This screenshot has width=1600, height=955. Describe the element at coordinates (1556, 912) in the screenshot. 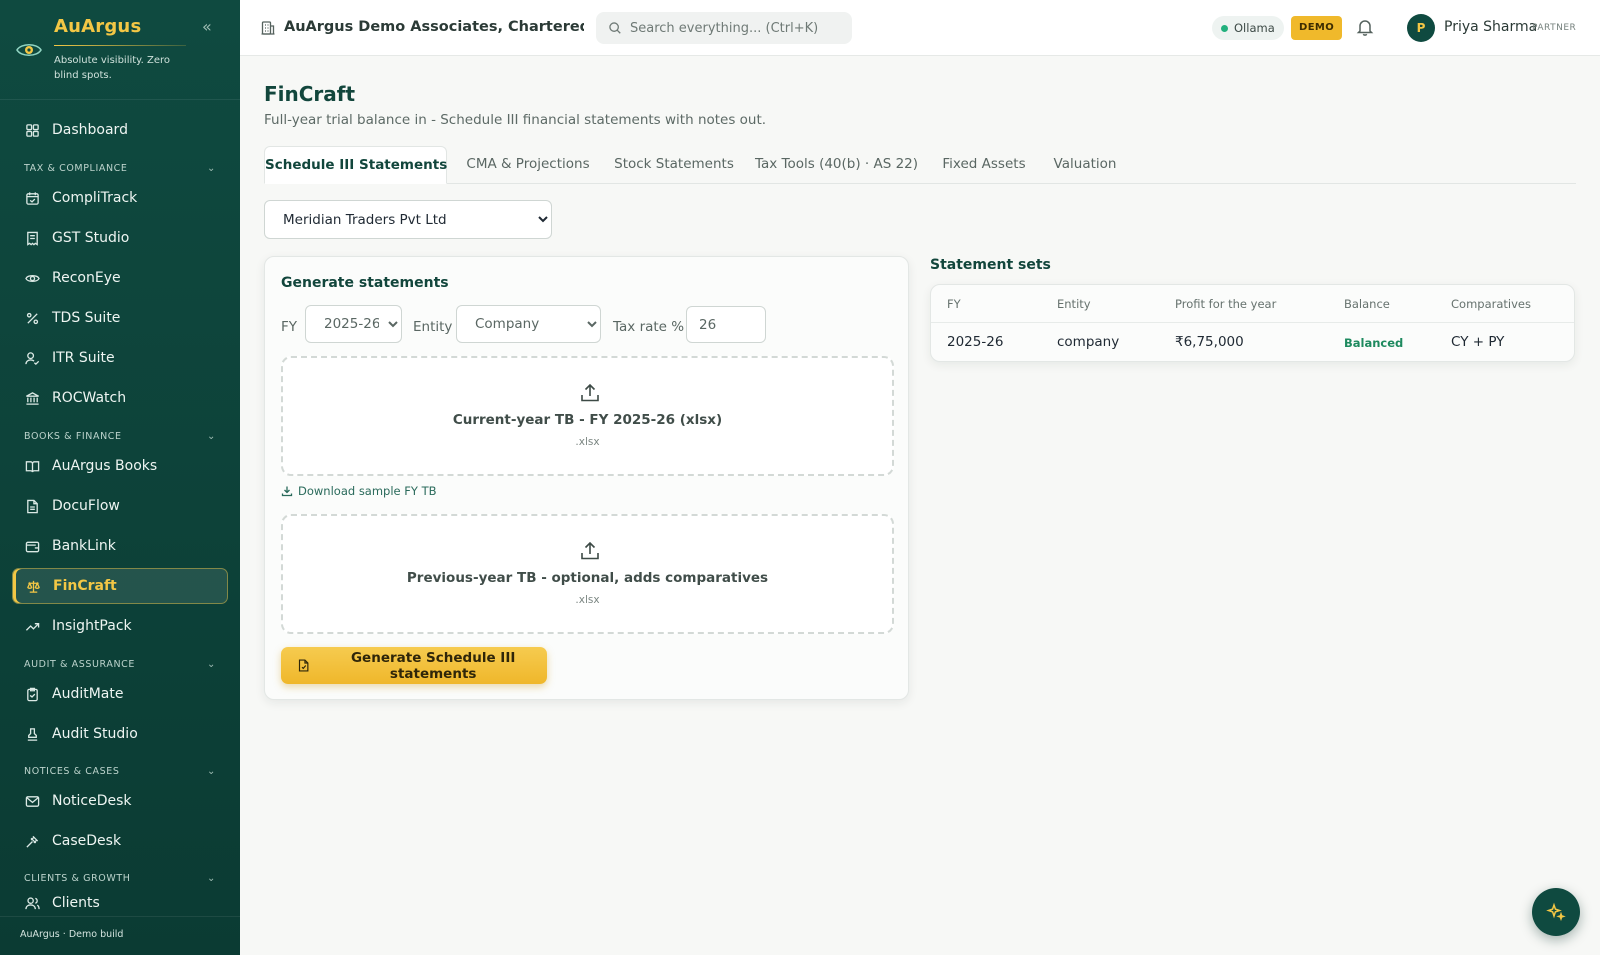

I see `ai-assistant-button` at that location.